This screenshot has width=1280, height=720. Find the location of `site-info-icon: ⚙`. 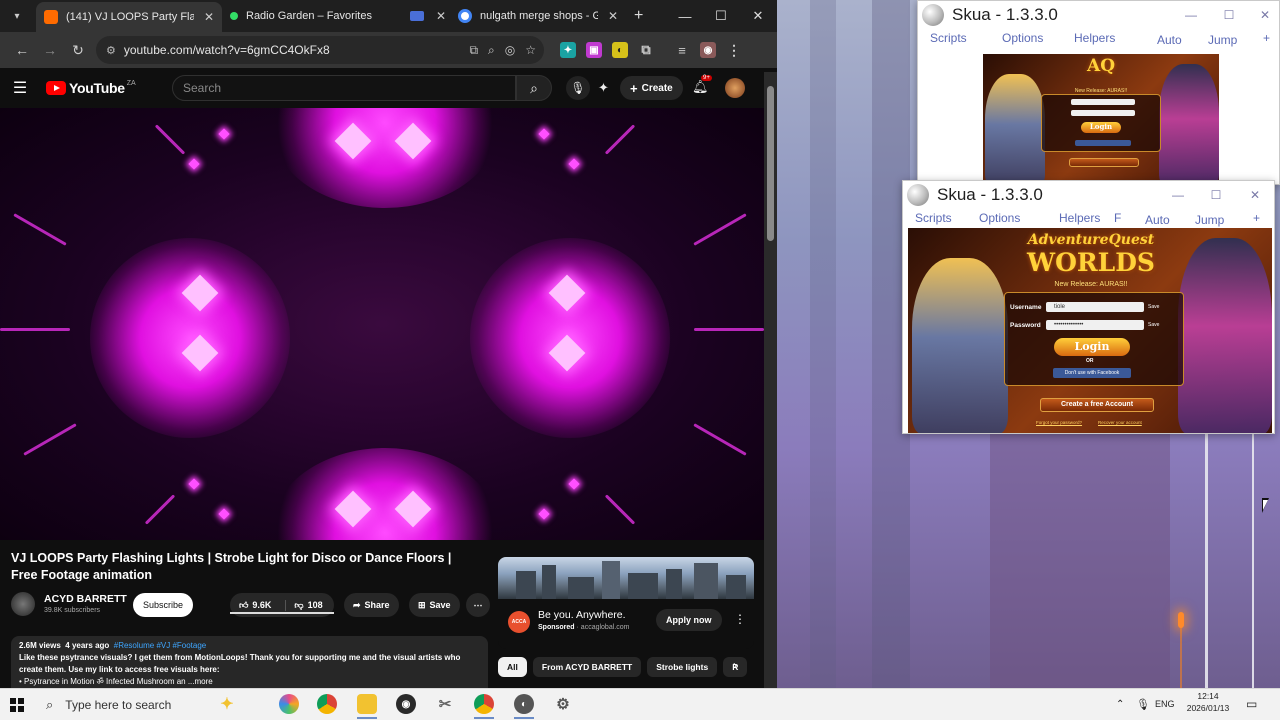

site-info-icon: ⚙ is located at coordinates (111, 50).